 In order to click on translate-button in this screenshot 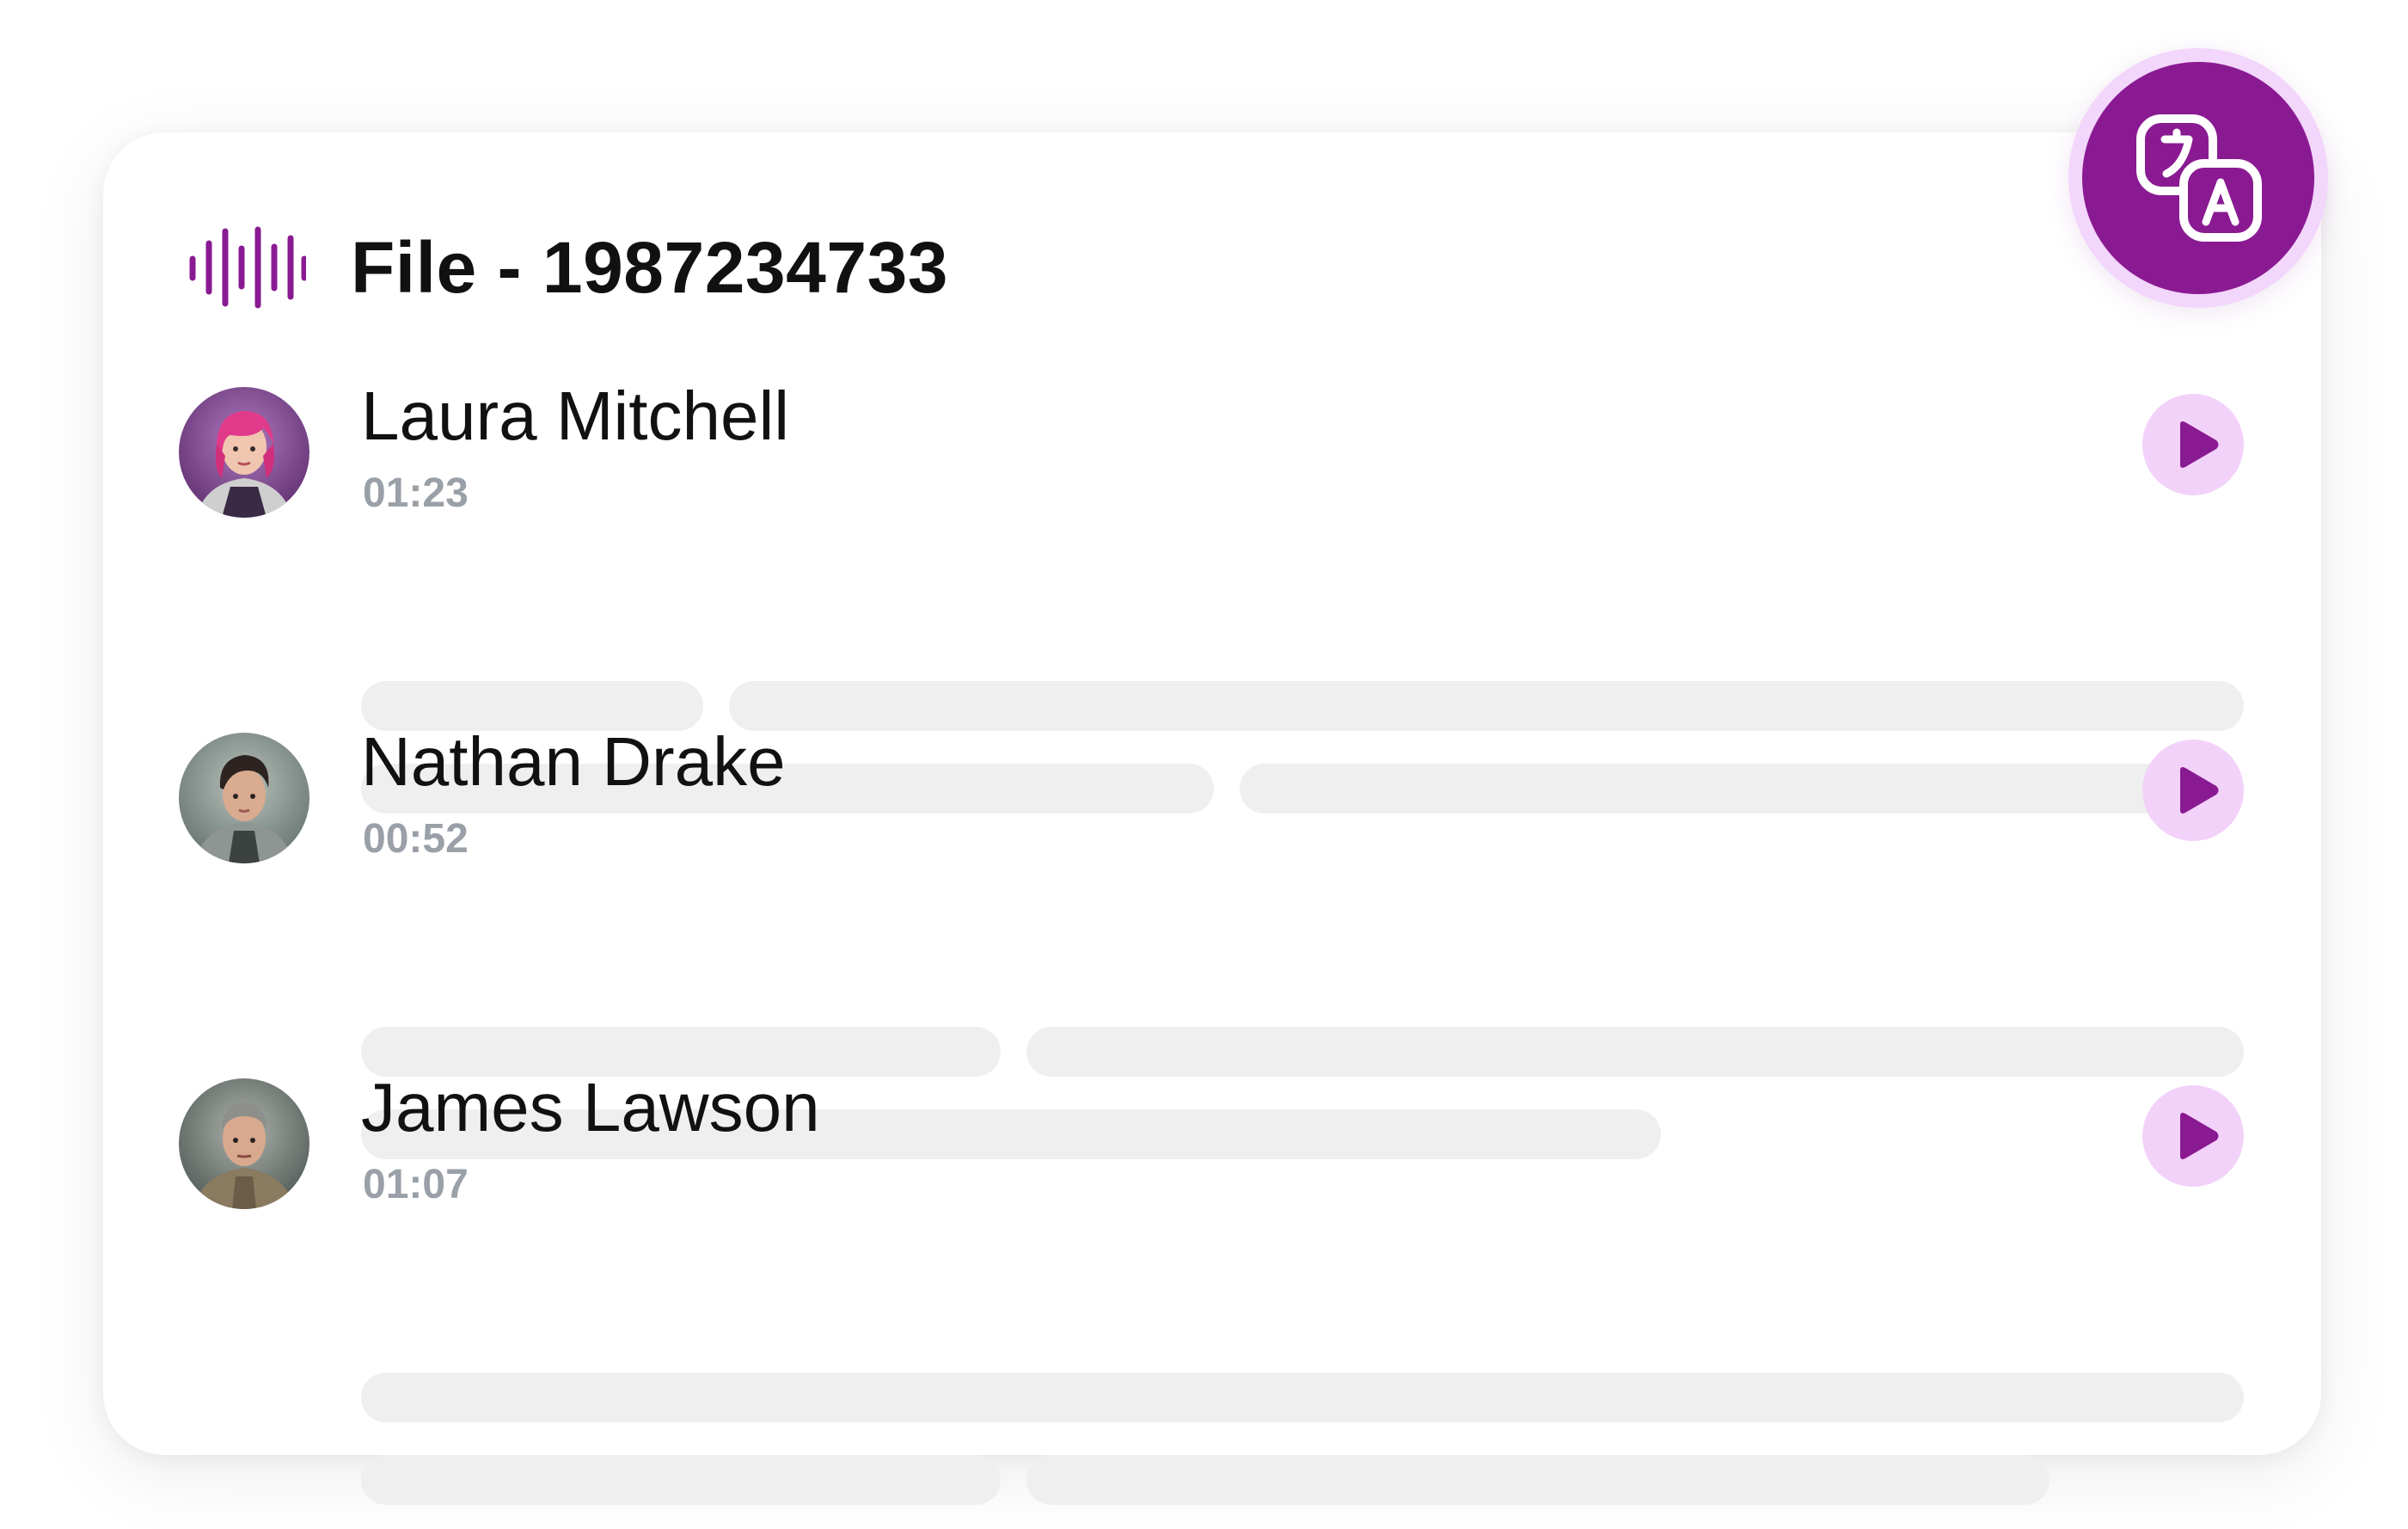, I will do `click(2198, 178)`.